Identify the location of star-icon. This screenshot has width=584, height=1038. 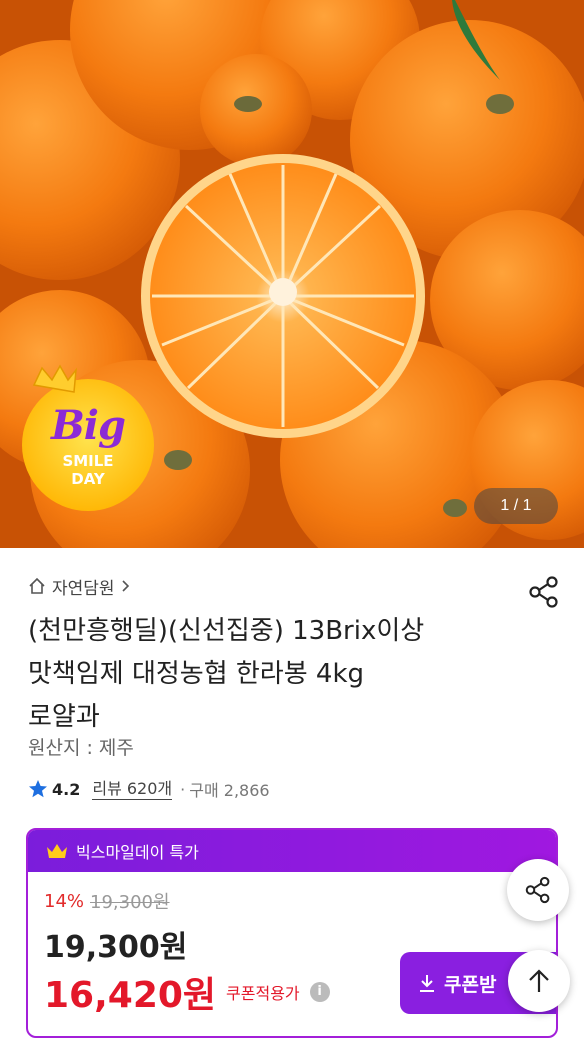
(38, 789).